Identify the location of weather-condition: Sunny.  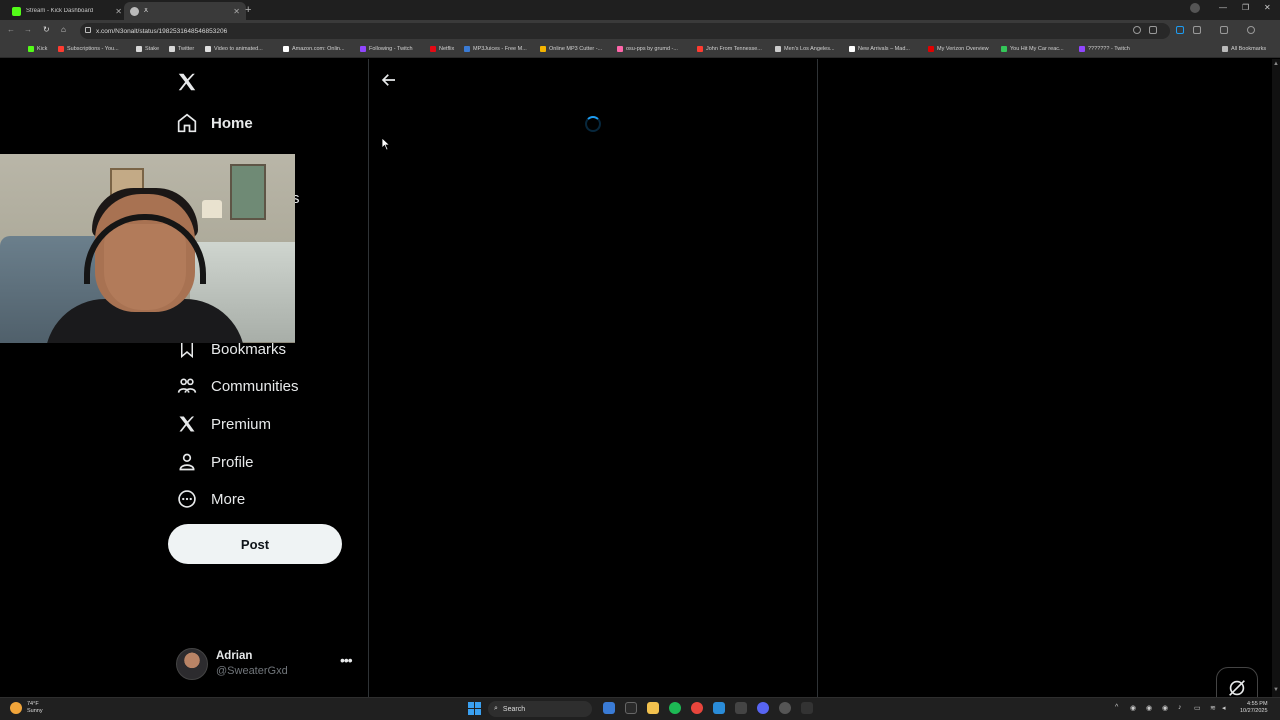
(35, 711).